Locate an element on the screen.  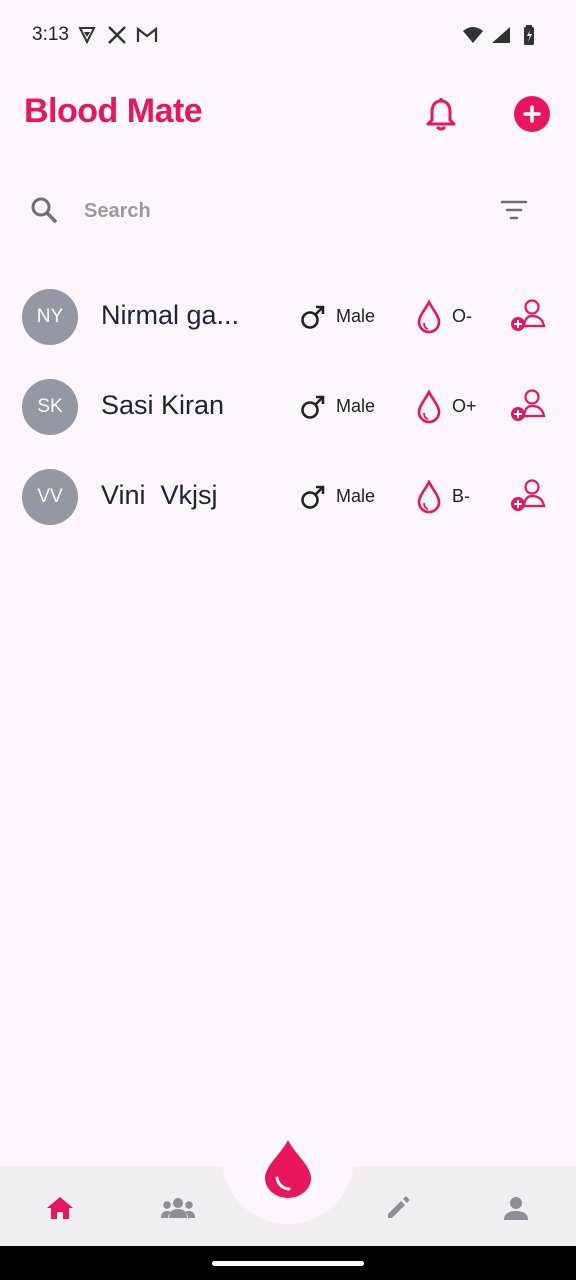
bell-icon is located at coordinates (441, 114).